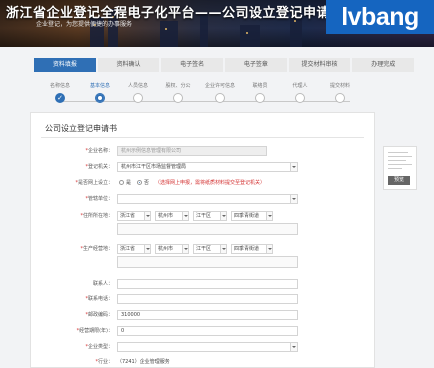 The height and width of the screenshot is (368, 434). What do you see at coordinates (383, 65) in the screenshot?
I see `step-complete: 办理完成` at bounding box center [383, 65].